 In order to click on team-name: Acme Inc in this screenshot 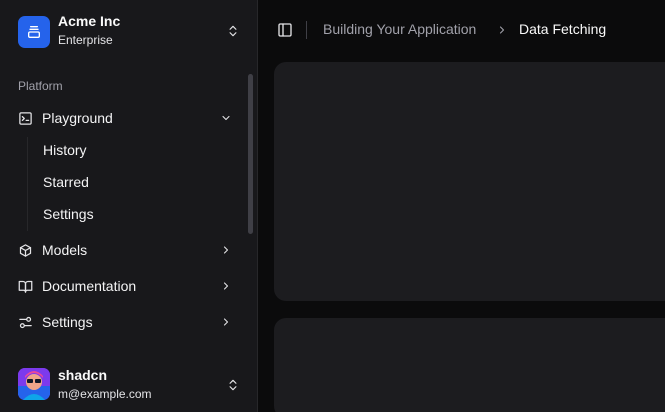, I will do `click(89, 21)`.